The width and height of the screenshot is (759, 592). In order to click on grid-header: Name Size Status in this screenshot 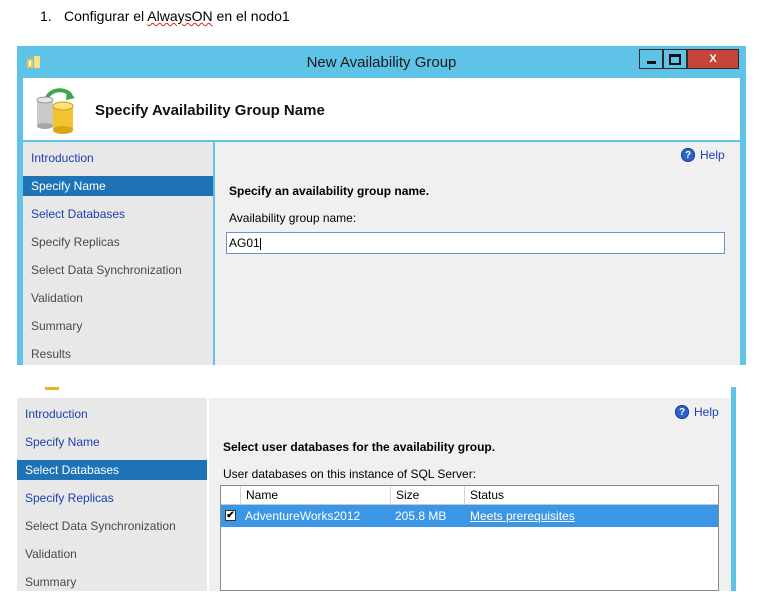, I will do `click(469, 495)`.